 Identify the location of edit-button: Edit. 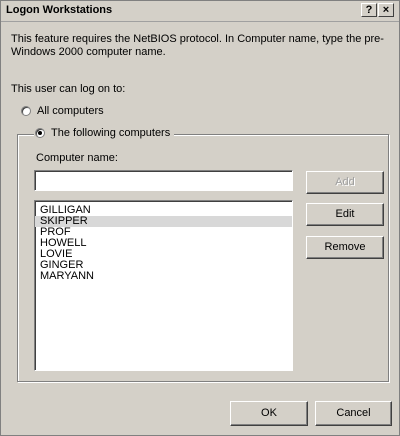
(345, 214).